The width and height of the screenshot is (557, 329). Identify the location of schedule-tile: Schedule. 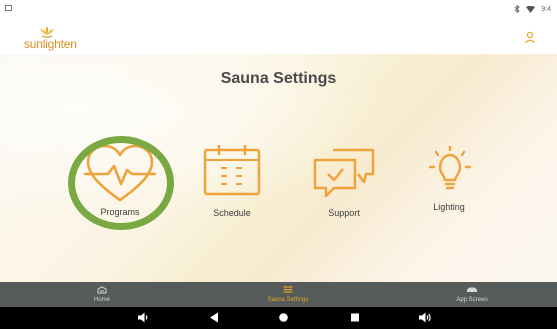
(232, 183).